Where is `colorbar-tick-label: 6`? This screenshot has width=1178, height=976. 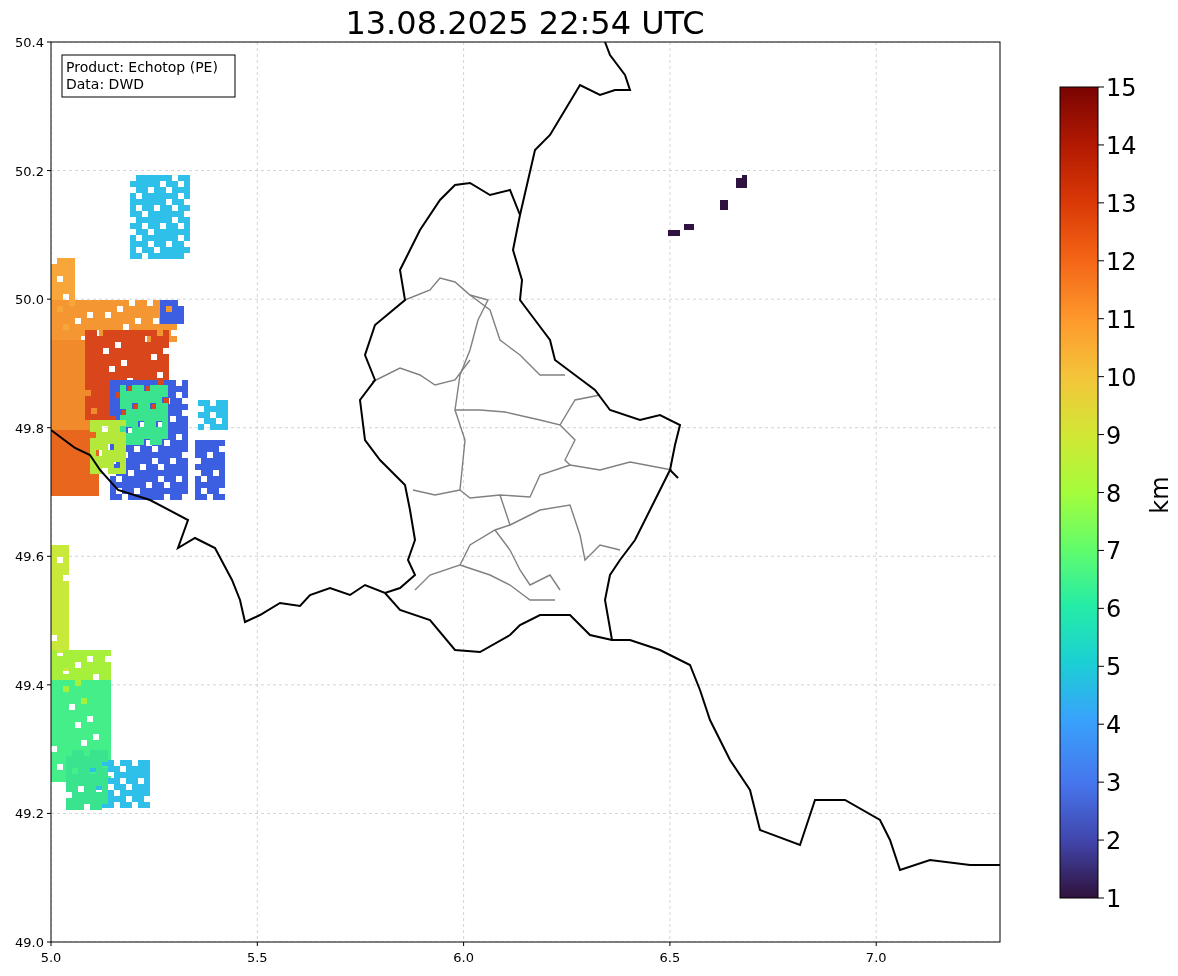 colorbar-tick-label: 6 is located at coordinates (1114, 609).